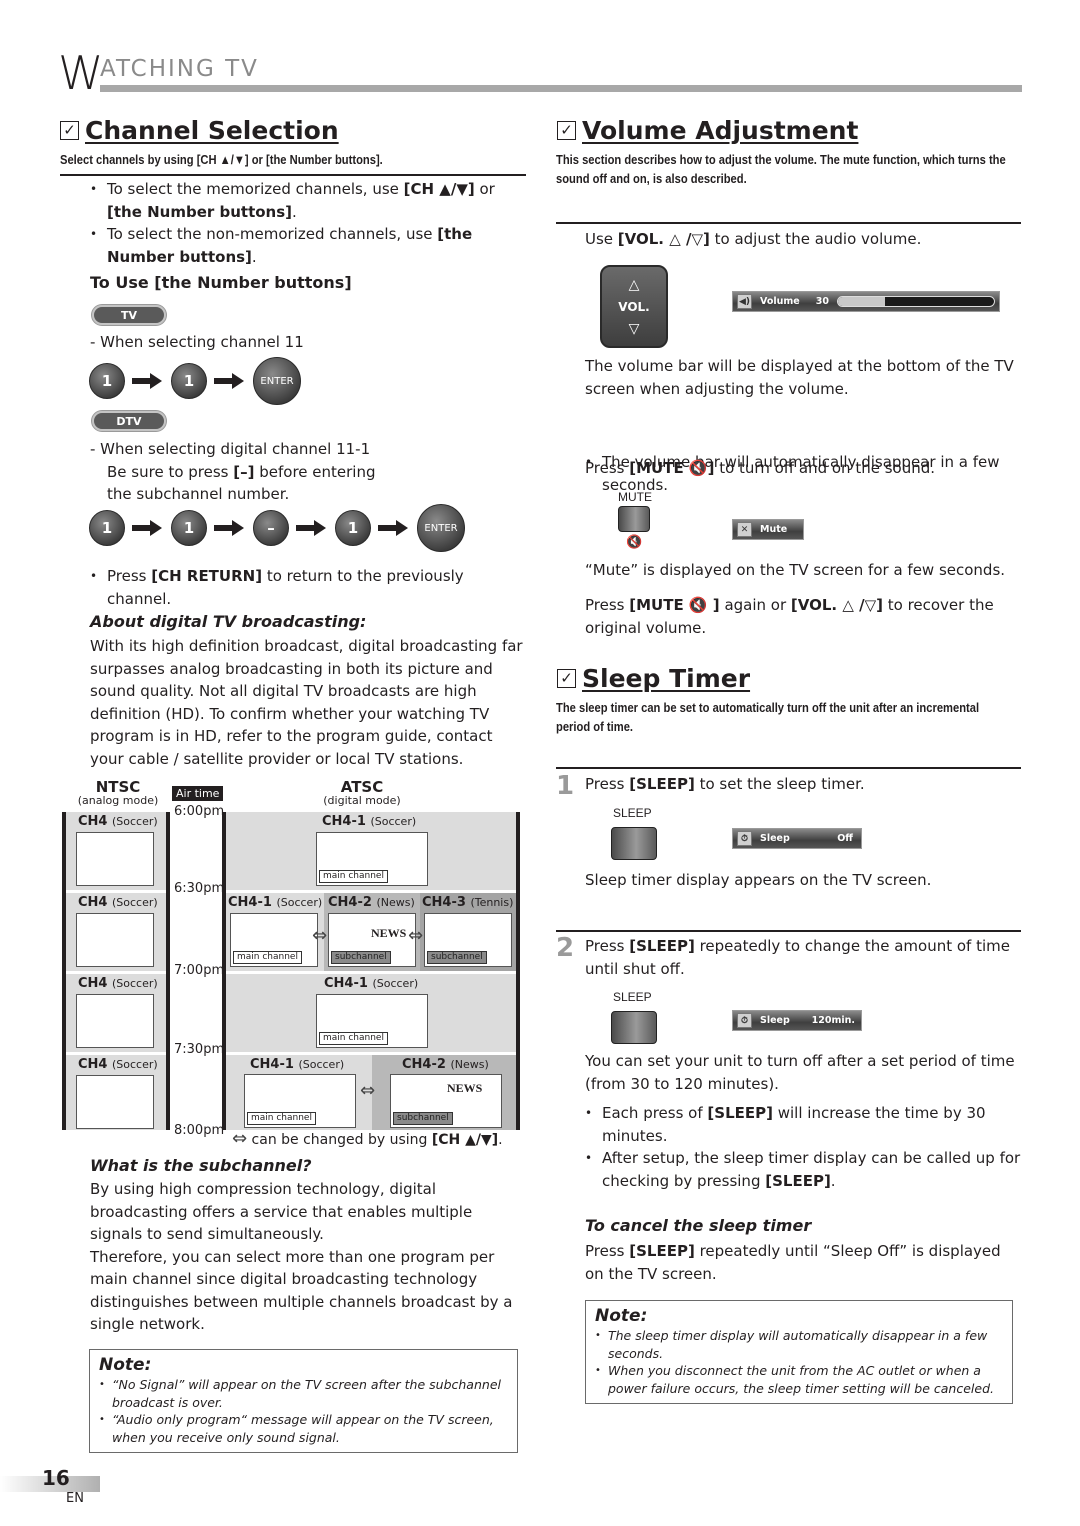 This screenshot has height=1526, width=1080. What do you see at coordinates (565, 786) in the screenshot?
I see `step-number: 1` at bounding box center [565, 786].